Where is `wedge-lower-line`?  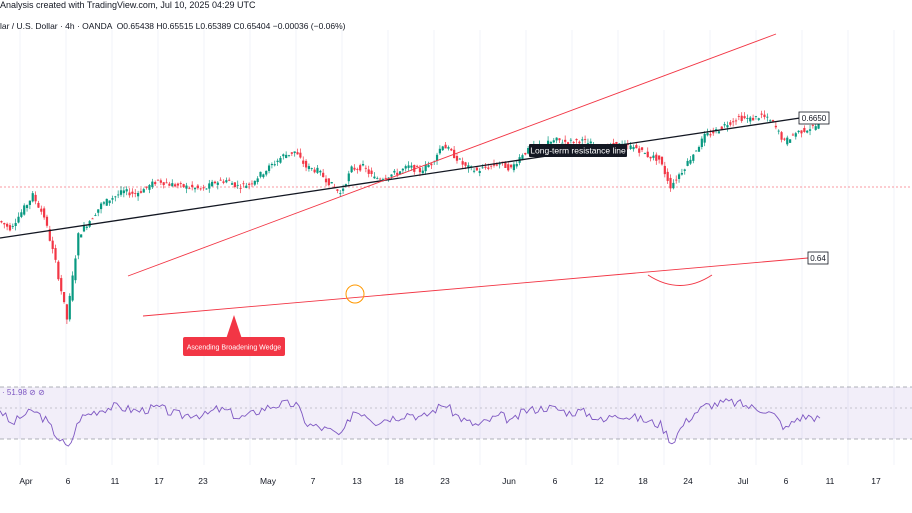
wedge-lower-line is located at coordinates (475, 287).